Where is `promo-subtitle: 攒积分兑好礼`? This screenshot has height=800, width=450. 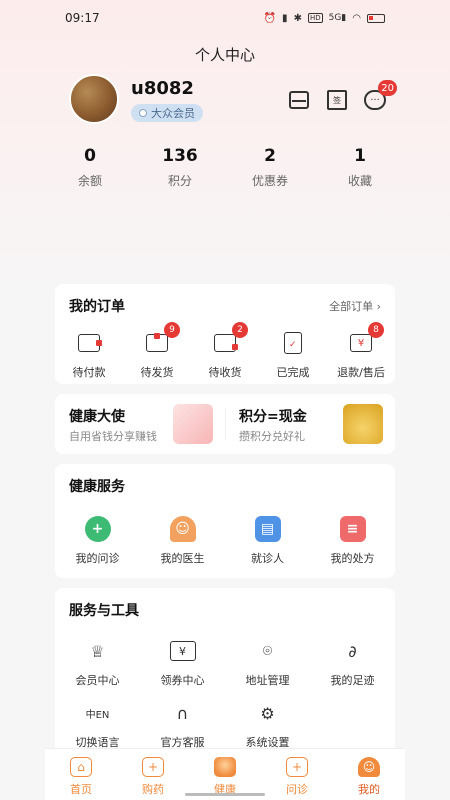
promo-subtitle: 攒积分兑好礼 is located at coordinates (272, 436).